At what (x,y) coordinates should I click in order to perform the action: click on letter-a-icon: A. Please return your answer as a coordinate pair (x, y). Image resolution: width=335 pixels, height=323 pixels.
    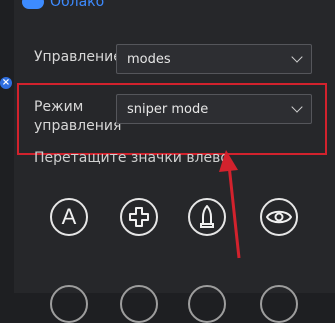
    Looking at the image, I should click on (69, 216).